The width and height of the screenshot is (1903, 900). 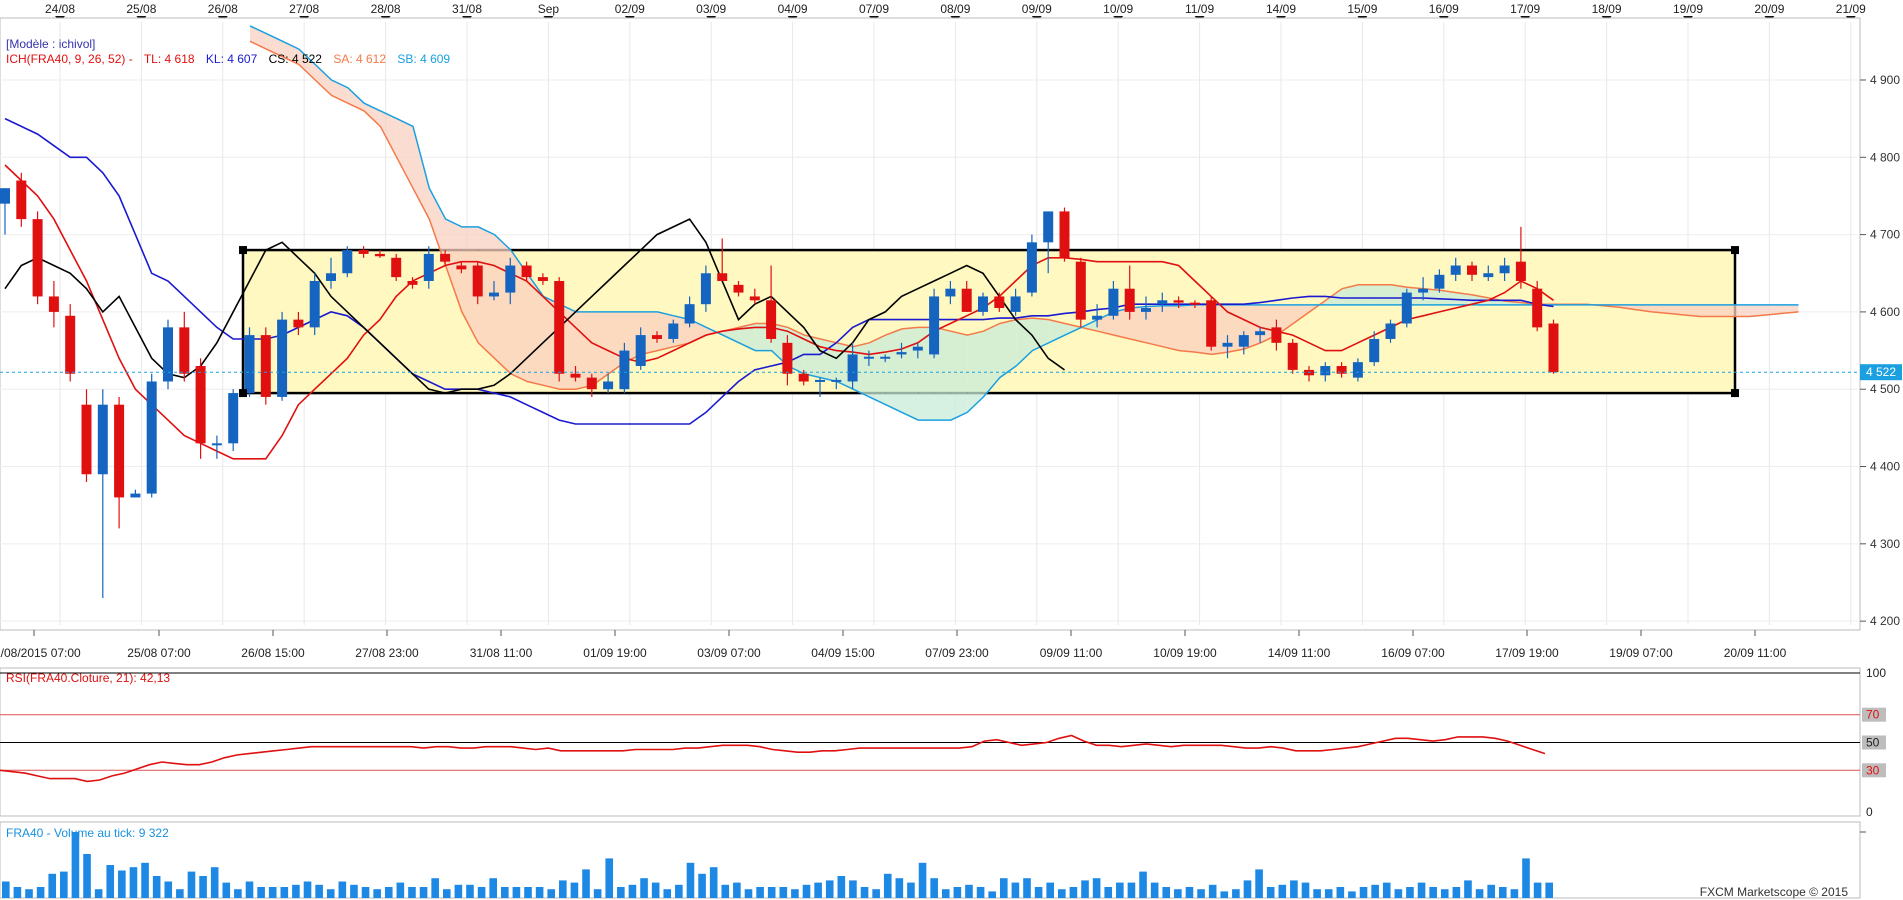 I want to click on top-axis-label: 17/09, so click(x=1525, y=9).